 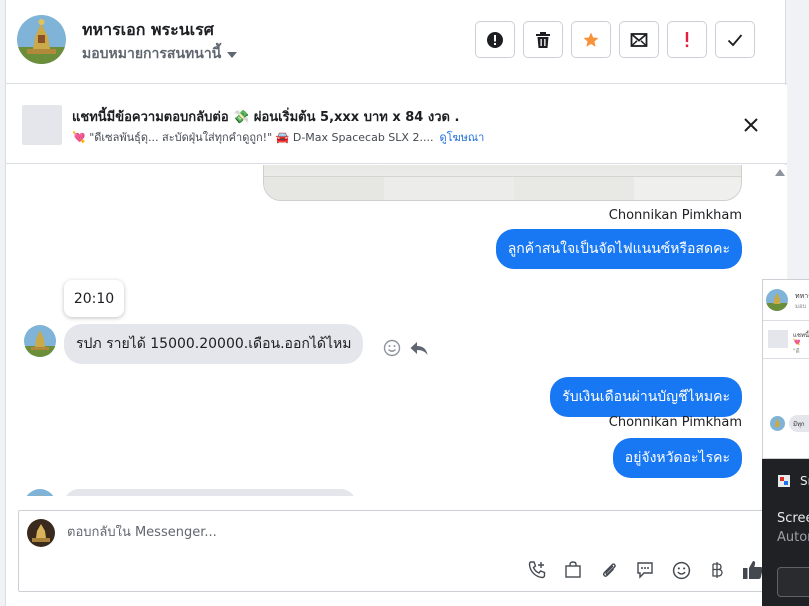 What do you see at coordinates (804, 481) in the screenshot?
I see `notification-app-name: Sr` at bounding box center [804, 481].